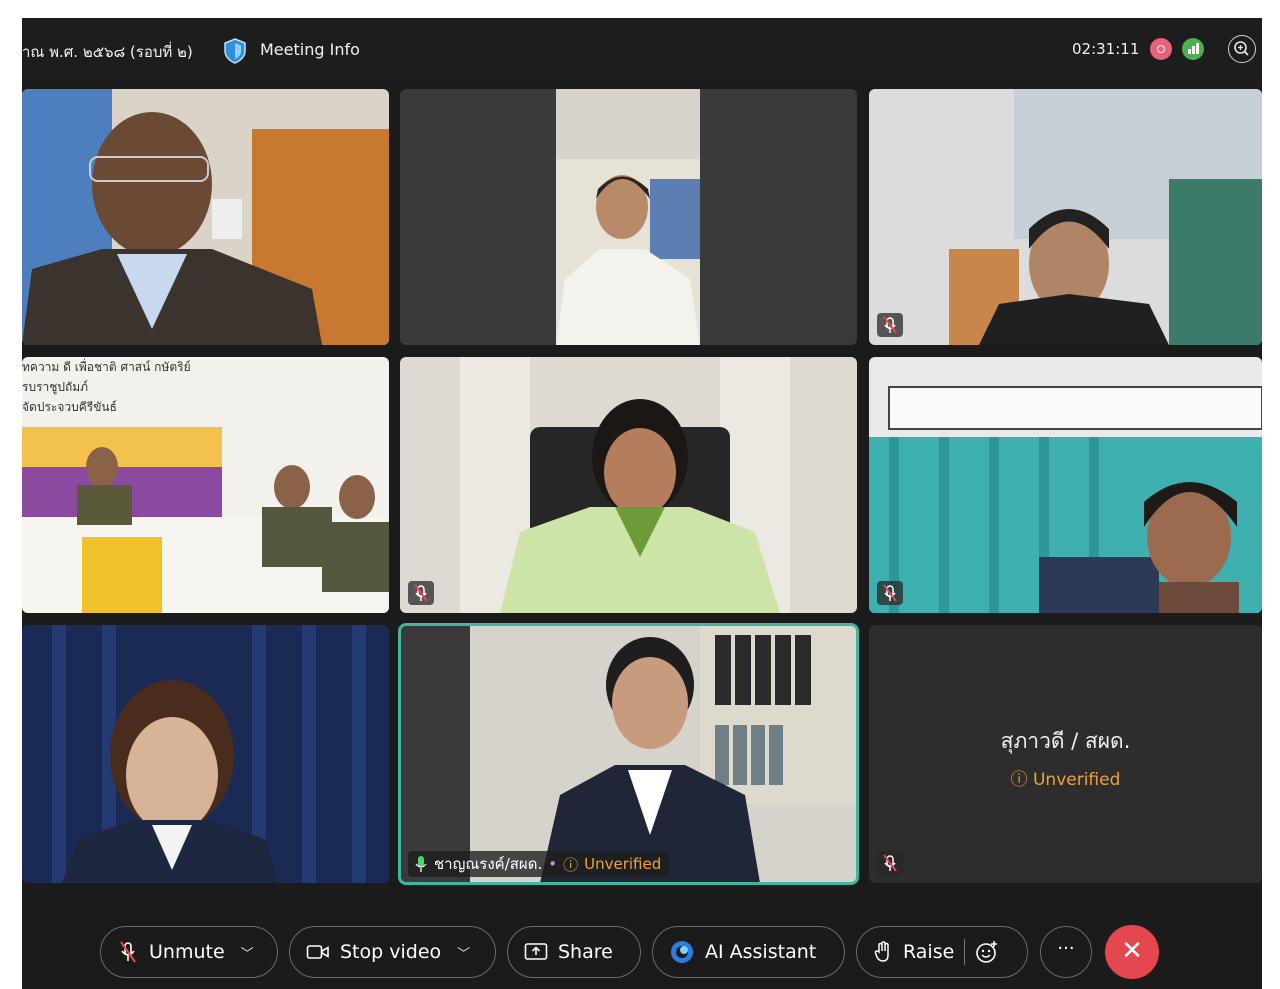 The width and height of the screenshot is (1280, 989). I want to click on ai-assistant-label: AI Assistant, so click(761, 952).